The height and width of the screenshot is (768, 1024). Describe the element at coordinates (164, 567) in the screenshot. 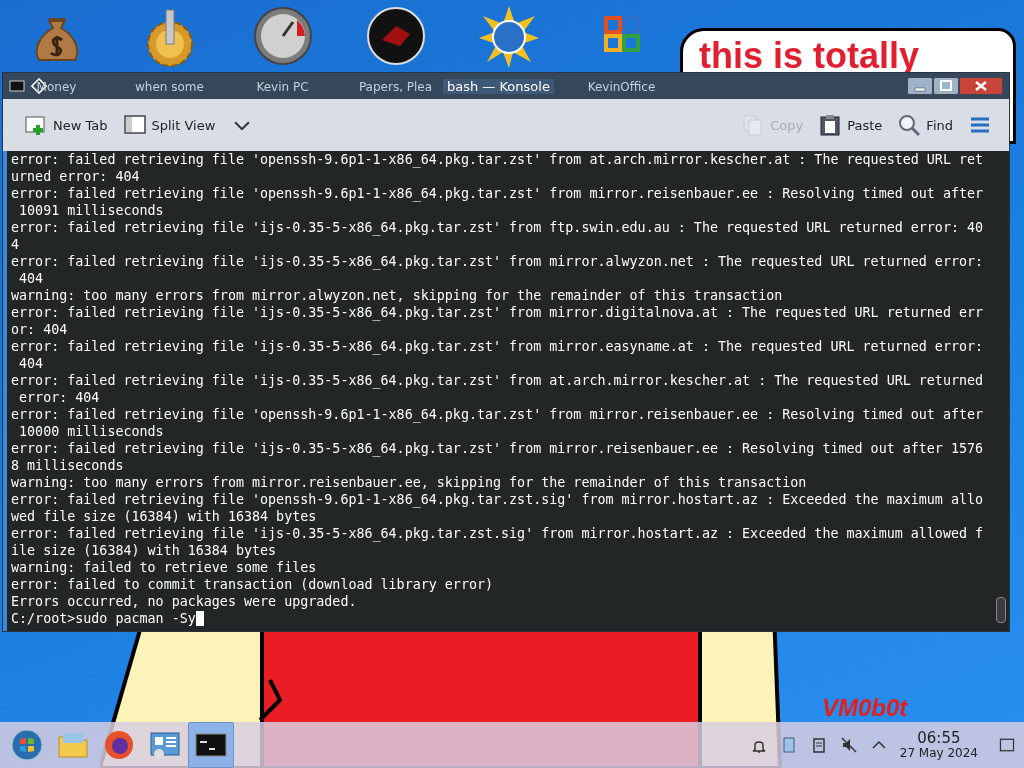

I see `terminal-line: warning: failed to retrieve some files` at that location.